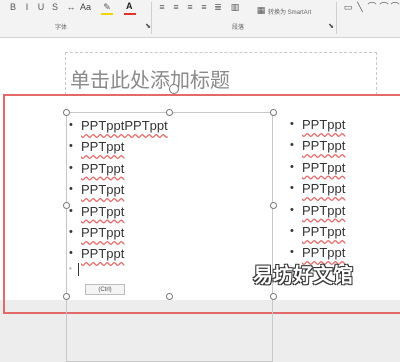 Image resolution: width=400 pixels, height=362 pixels. I want to click on italic-icon: I, so click(27, 7).